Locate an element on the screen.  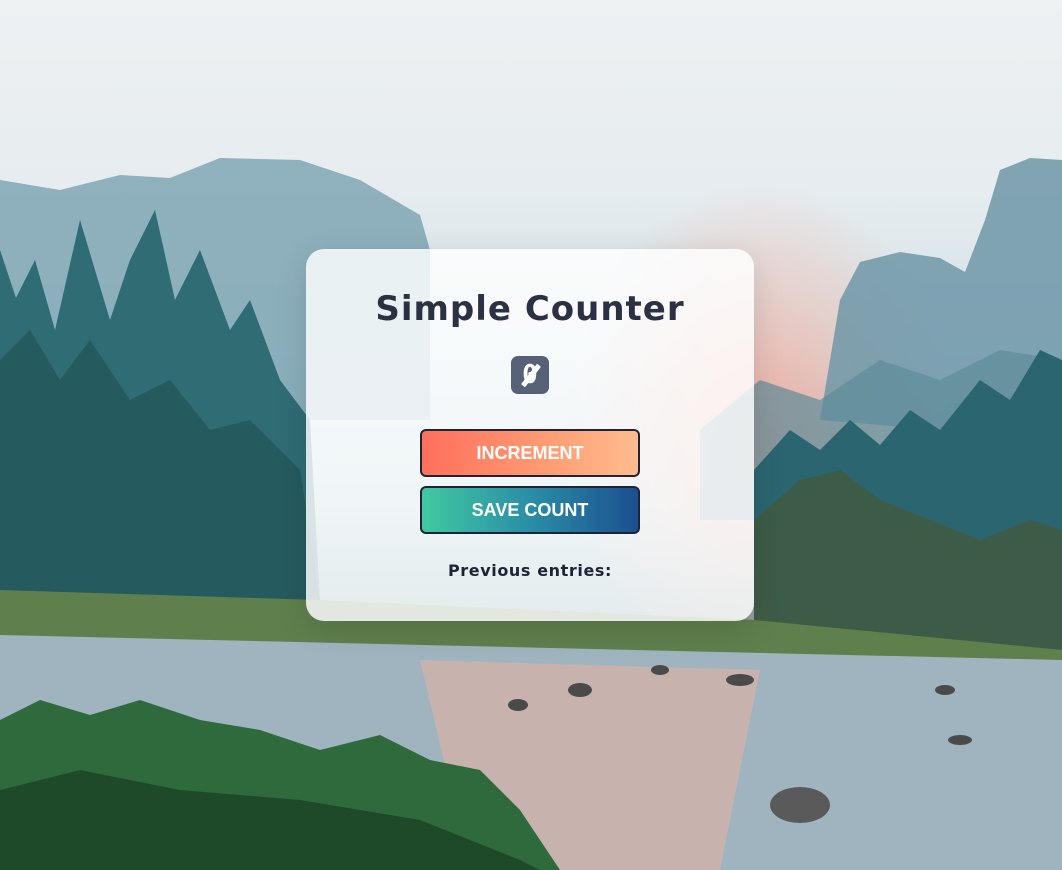
counter-display: 0 is located at coordinates (530, 375).